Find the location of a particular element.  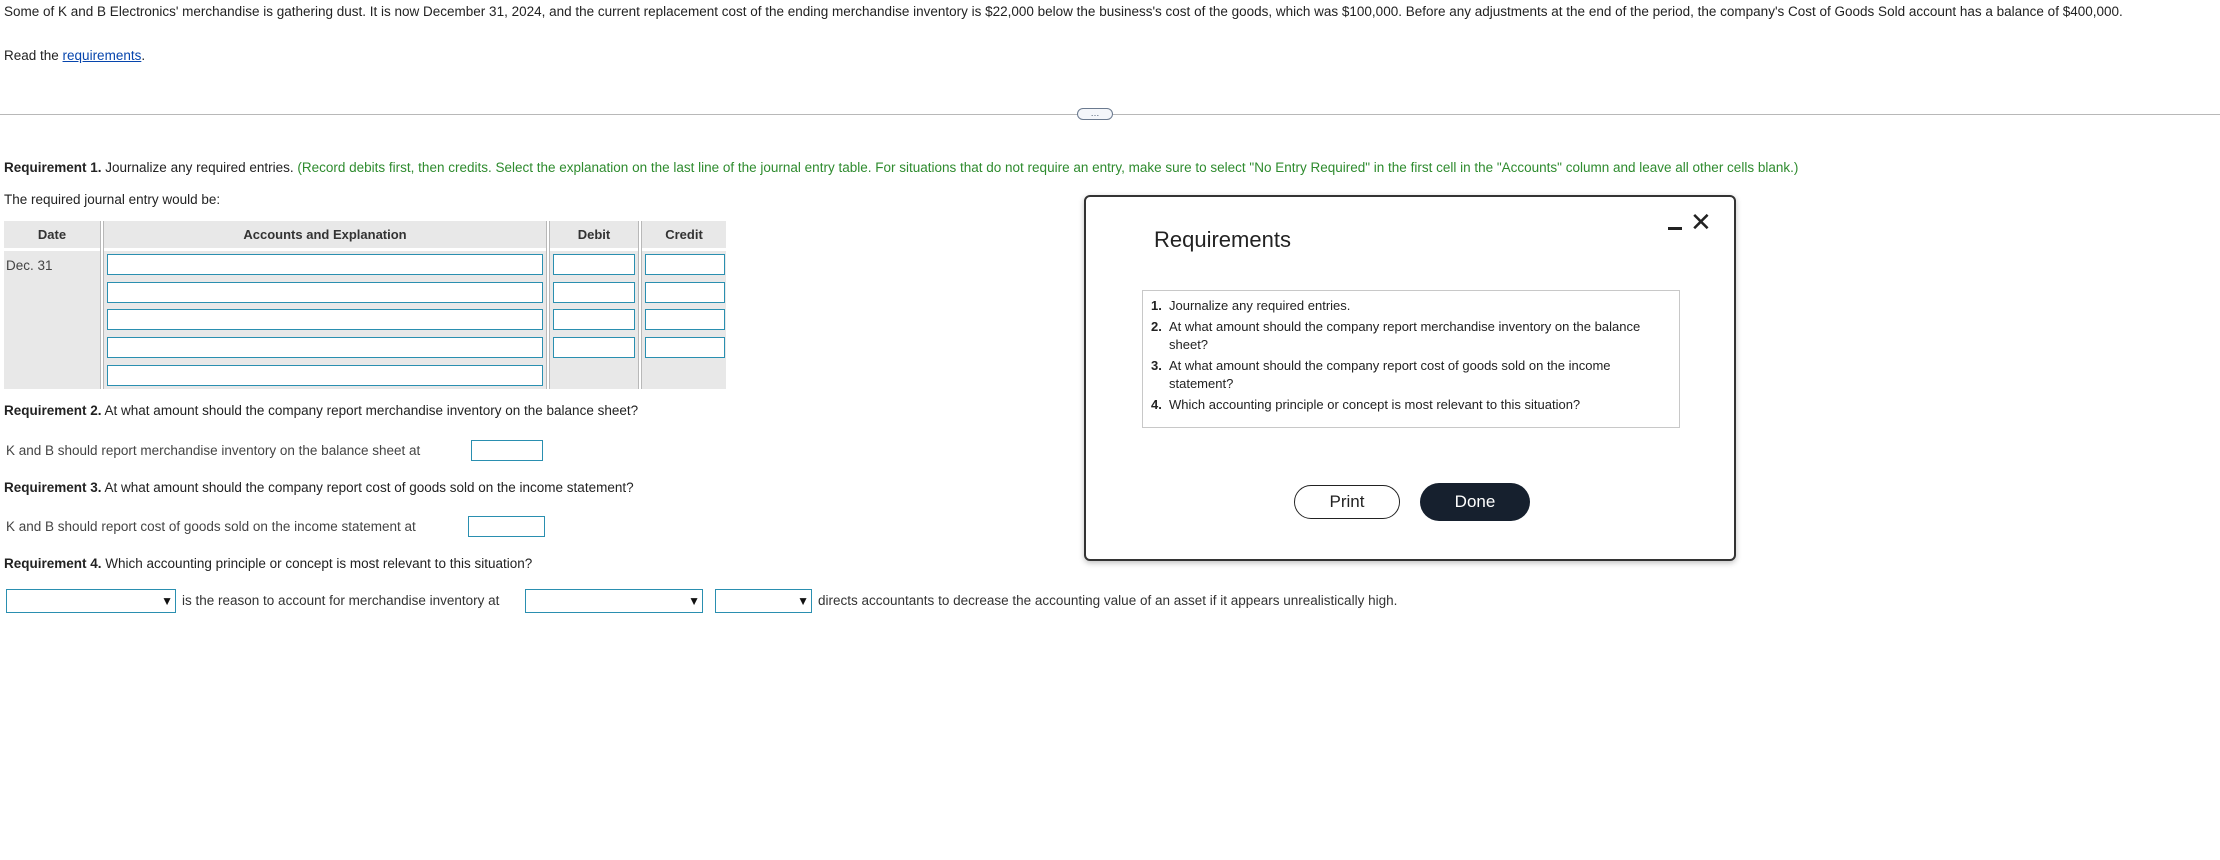

valuation-select: ▼ is located at coordinates (614, 601).